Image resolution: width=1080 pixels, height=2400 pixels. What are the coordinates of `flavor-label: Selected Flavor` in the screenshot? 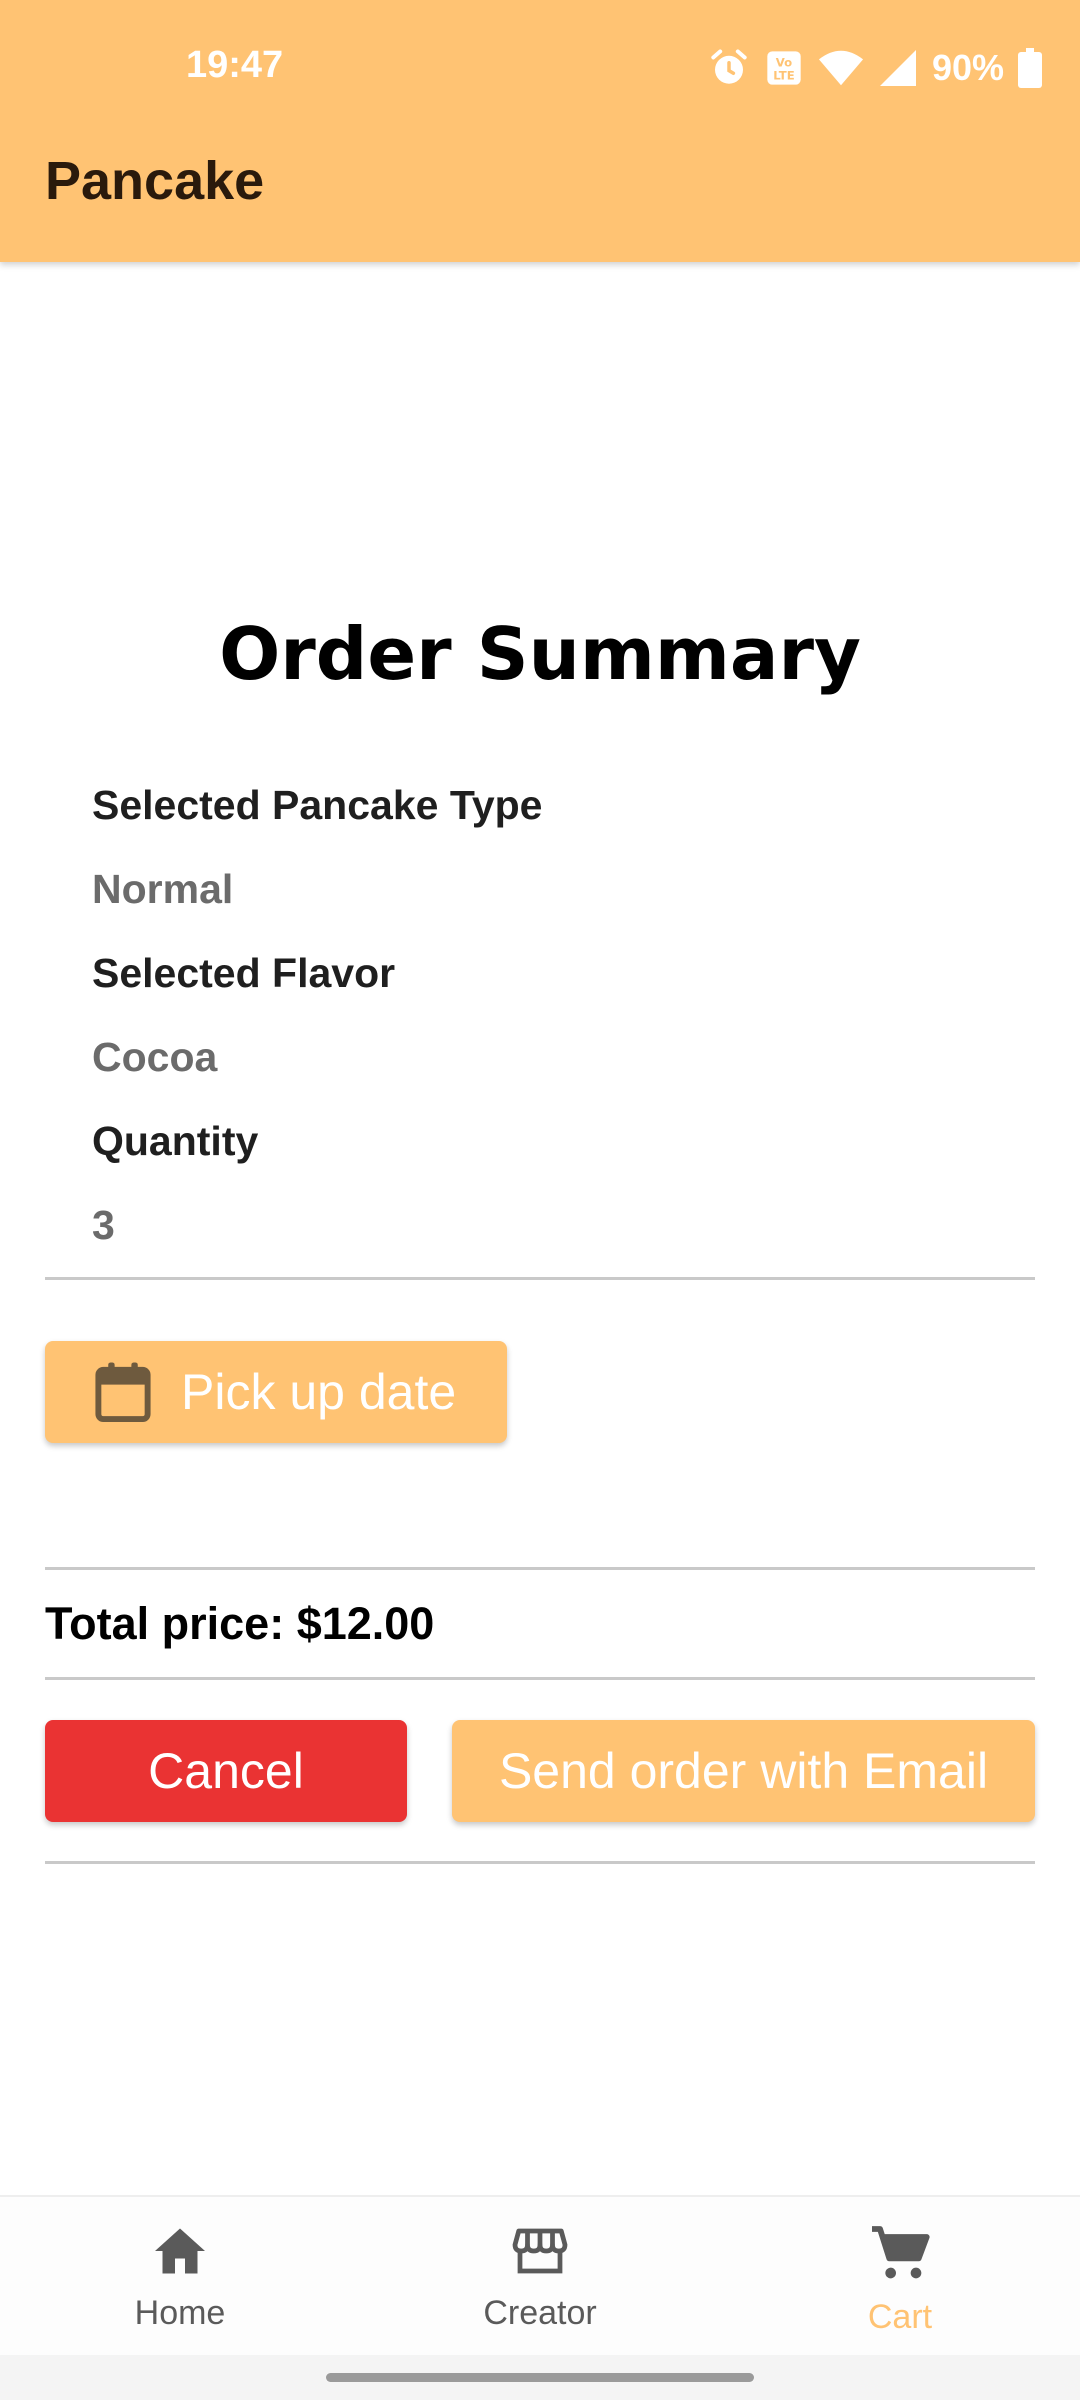 It's located at (244, 973).